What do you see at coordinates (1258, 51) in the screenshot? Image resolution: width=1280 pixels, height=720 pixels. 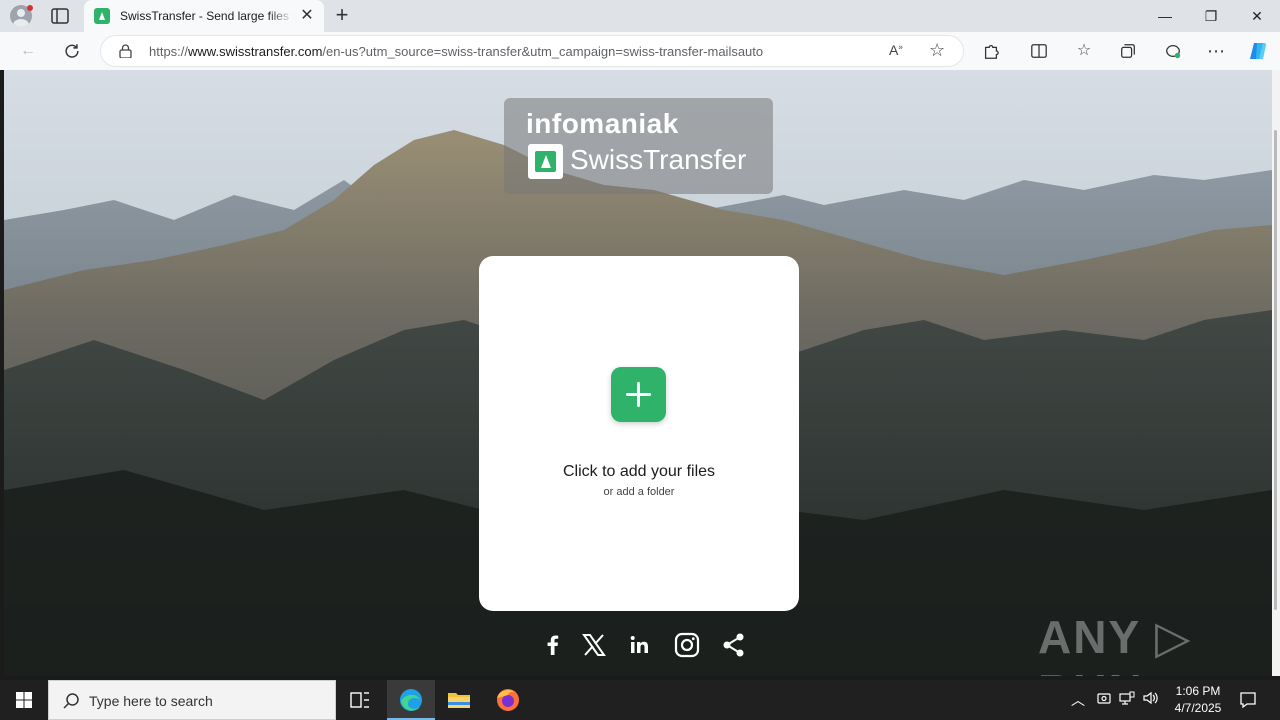 I see `copilot-icon` at bounding box center [1258, 51].